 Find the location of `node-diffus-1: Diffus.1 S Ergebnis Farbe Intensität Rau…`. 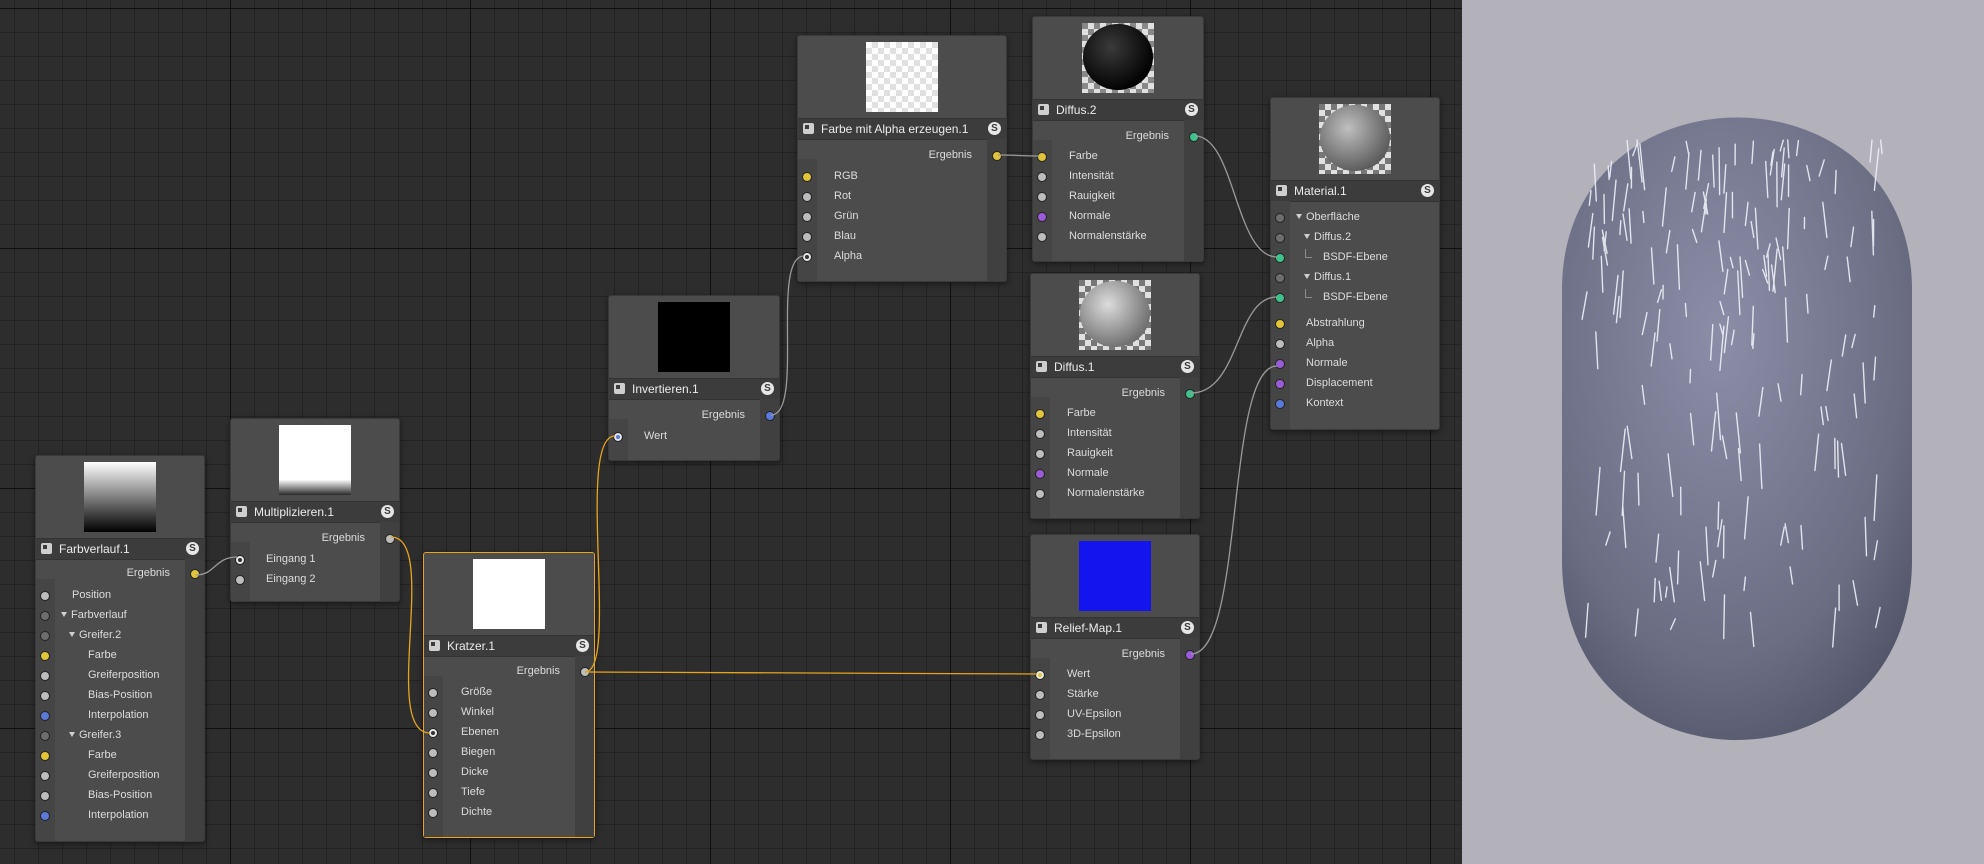

node-diffus-1: Diffus.1 S Ergebnis Farbe Intensität Rau… is located at coordinates (1115, 396).